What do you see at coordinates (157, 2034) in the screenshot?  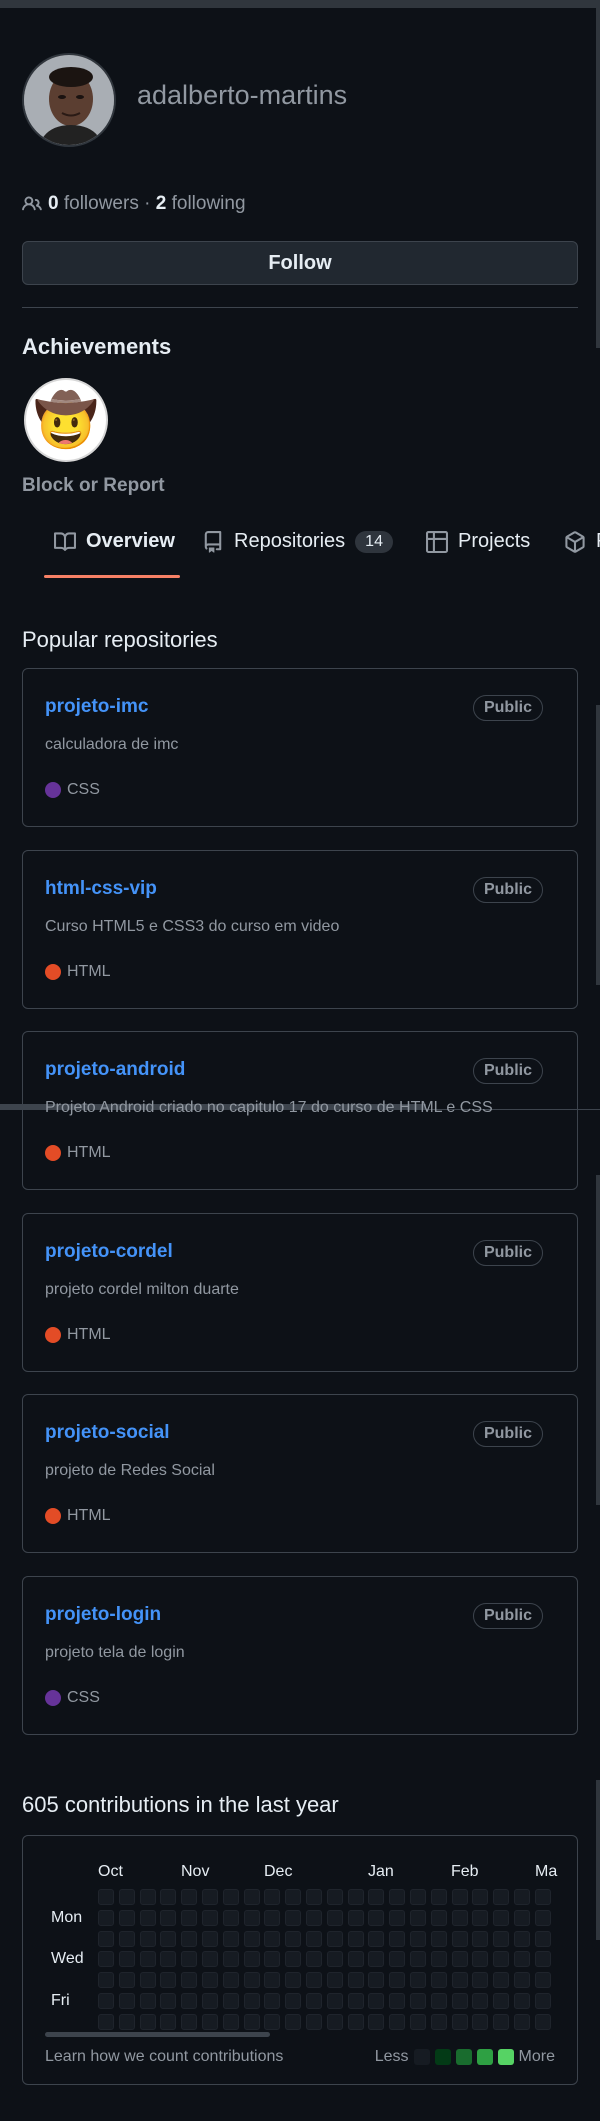 I see `graph-scrollbar` at bounding box center [157, 2034].